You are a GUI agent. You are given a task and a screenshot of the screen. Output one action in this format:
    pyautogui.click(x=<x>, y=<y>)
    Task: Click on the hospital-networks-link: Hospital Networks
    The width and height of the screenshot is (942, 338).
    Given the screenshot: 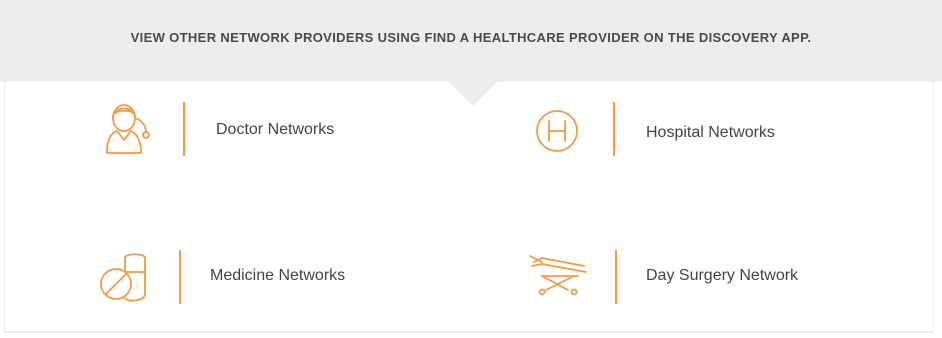 What is the action you would take?
    pyautogui.click(x=694, y=129)
    